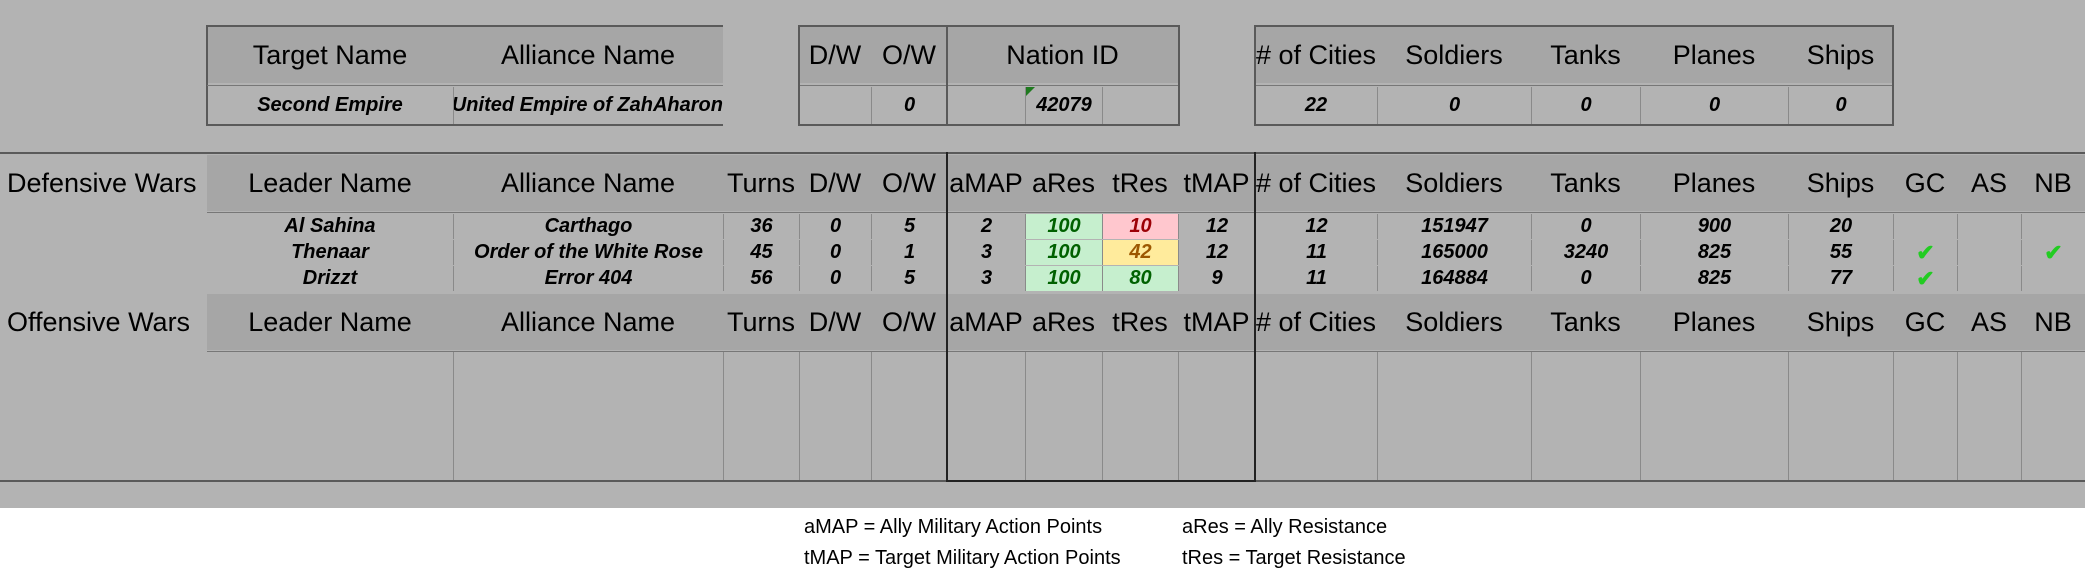  What do you see at coordinates (1216, 322) in the screenshot?
I see `off-header-tmap: tMAP` at bounding box center [1216, 322].